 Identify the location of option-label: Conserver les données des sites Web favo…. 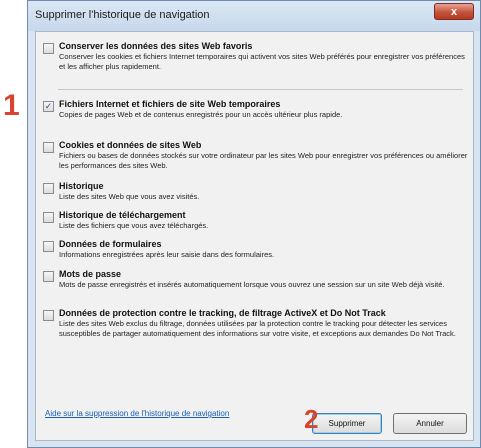
(155, 46).